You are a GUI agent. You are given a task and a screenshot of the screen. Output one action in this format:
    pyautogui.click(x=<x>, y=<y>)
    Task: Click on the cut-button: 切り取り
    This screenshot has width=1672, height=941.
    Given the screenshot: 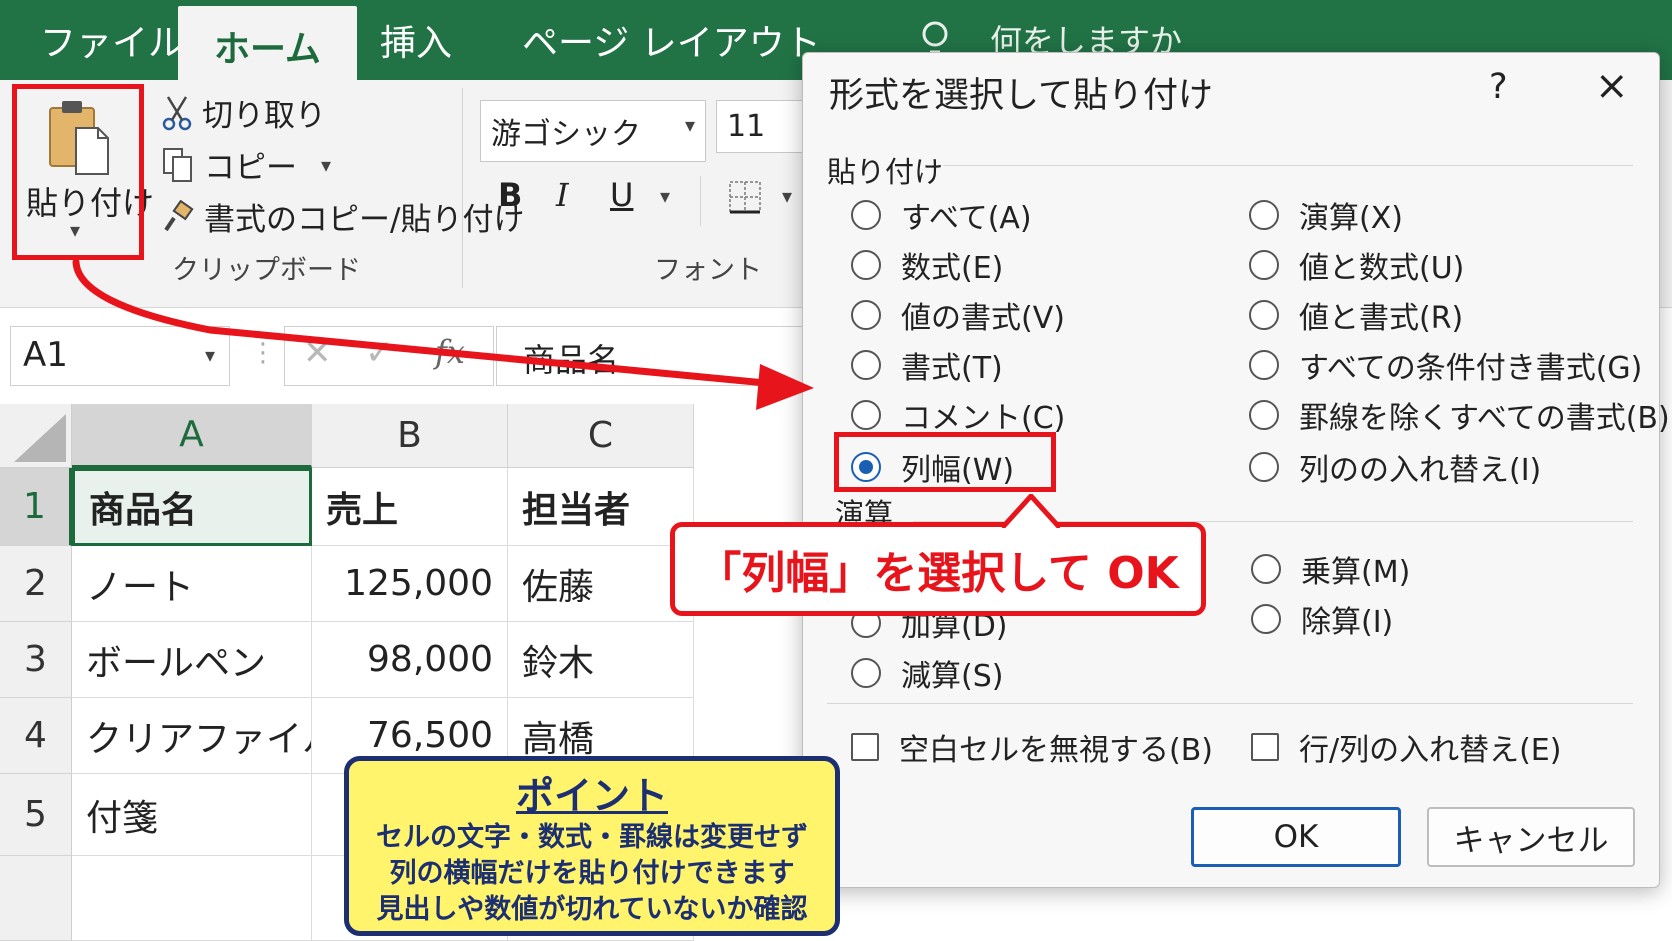 What is the action you would take?
    pyautogui.click(x=244, y=112)
    